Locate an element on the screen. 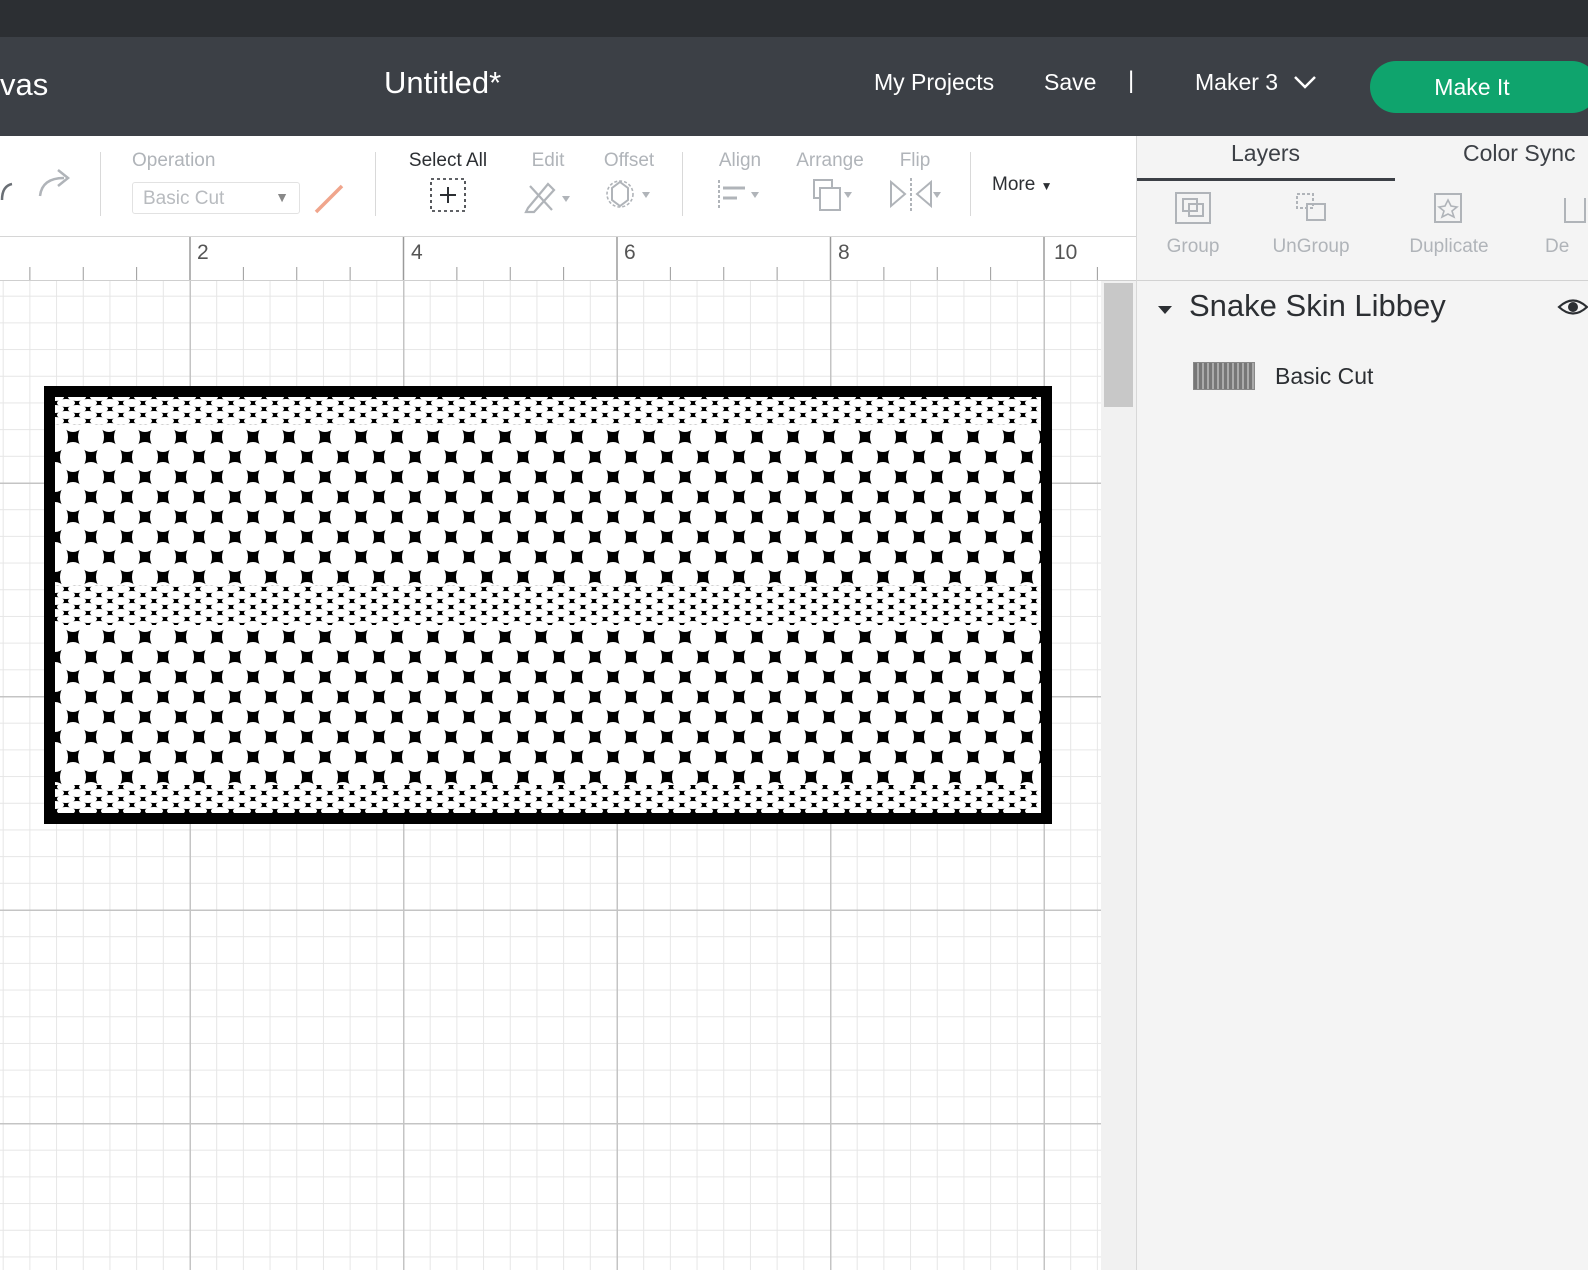 This screenshot has height=1270, width=1588. duplicate-button: Duplicate is located at coordinates (1449, 224).